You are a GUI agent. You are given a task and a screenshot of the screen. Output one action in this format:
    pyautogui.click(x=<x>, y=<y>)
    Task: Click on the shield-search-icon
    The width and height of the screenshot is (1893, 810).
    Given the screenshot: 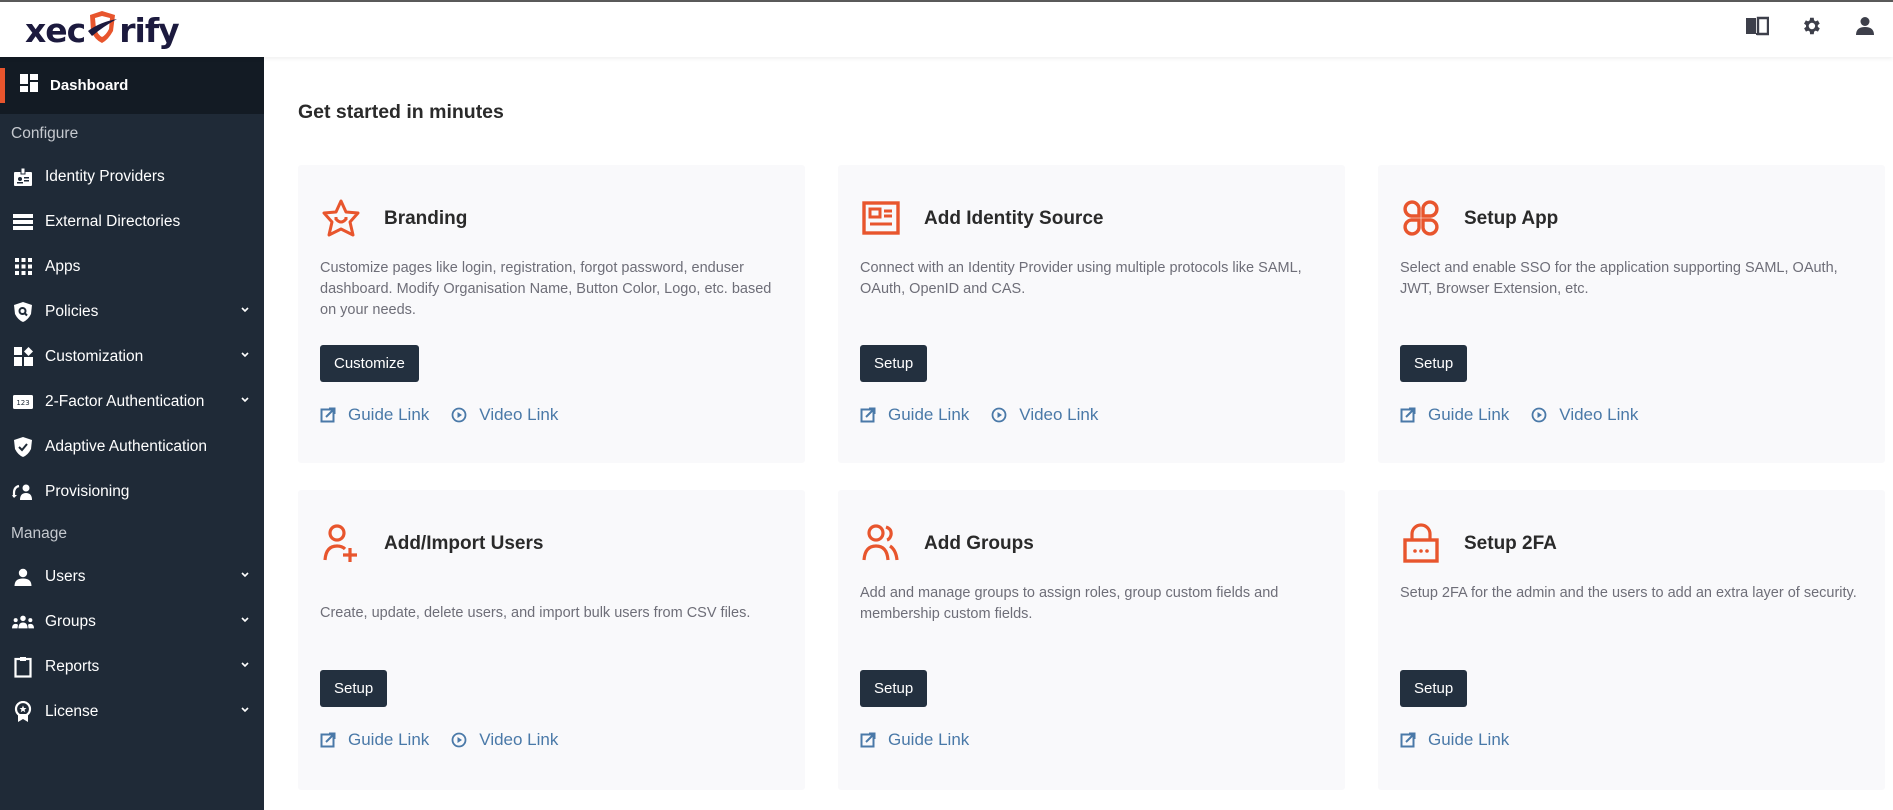 What is the action you would take?
    pyautogui.click(x=23, y=312)
    